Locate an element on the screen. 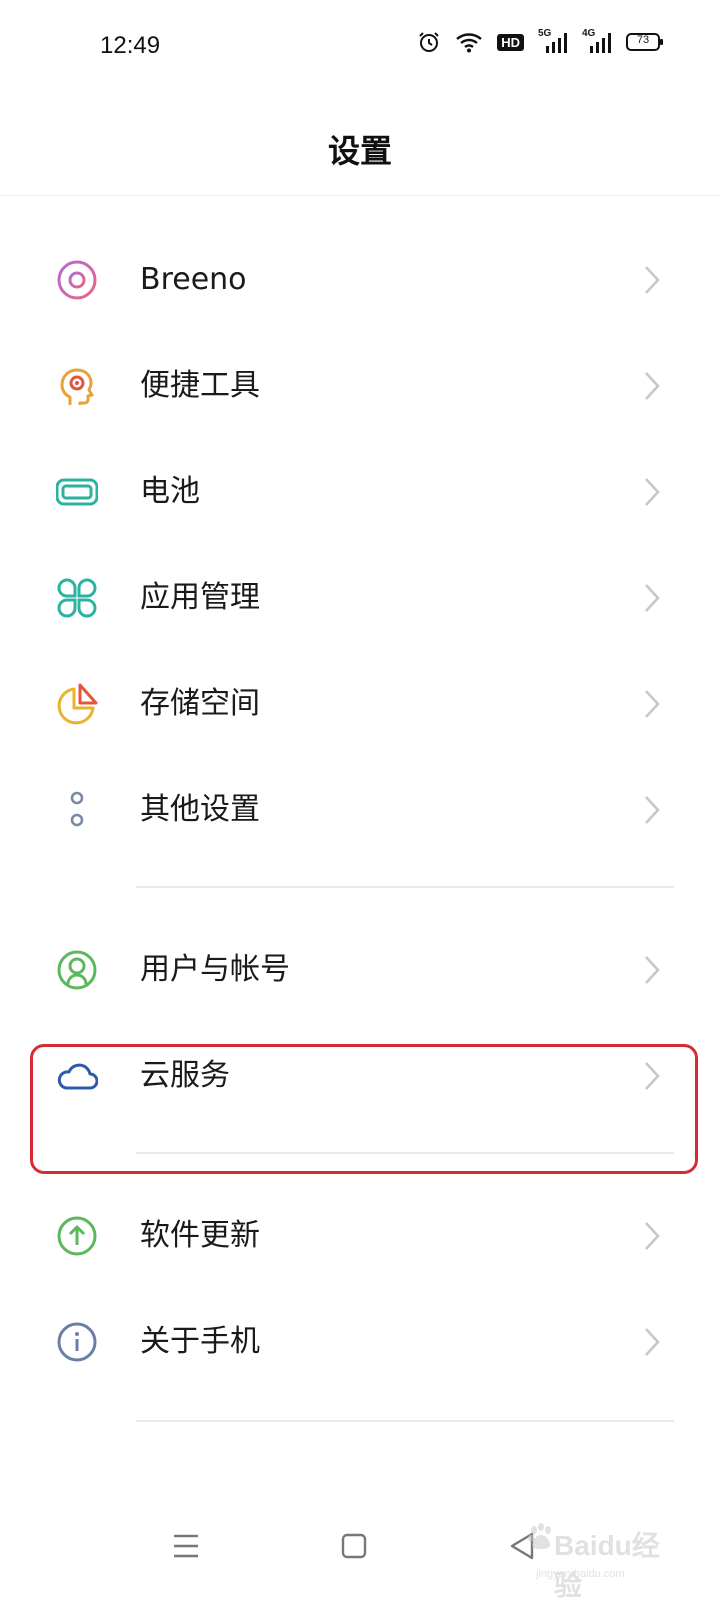  baidu-paw-logo is located at coordinates (539, 1536).